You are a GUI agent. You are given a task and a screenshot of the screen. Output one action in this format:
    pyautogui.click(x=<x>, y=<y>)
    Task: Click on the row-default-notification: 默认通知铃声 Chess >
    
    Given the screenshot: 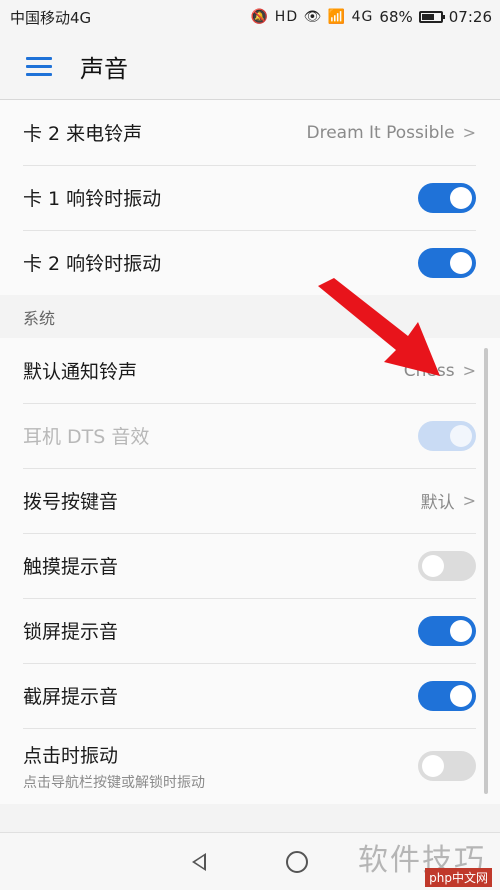 What is the action you would take?
    pyautogui.click(x=250, y=370)
    